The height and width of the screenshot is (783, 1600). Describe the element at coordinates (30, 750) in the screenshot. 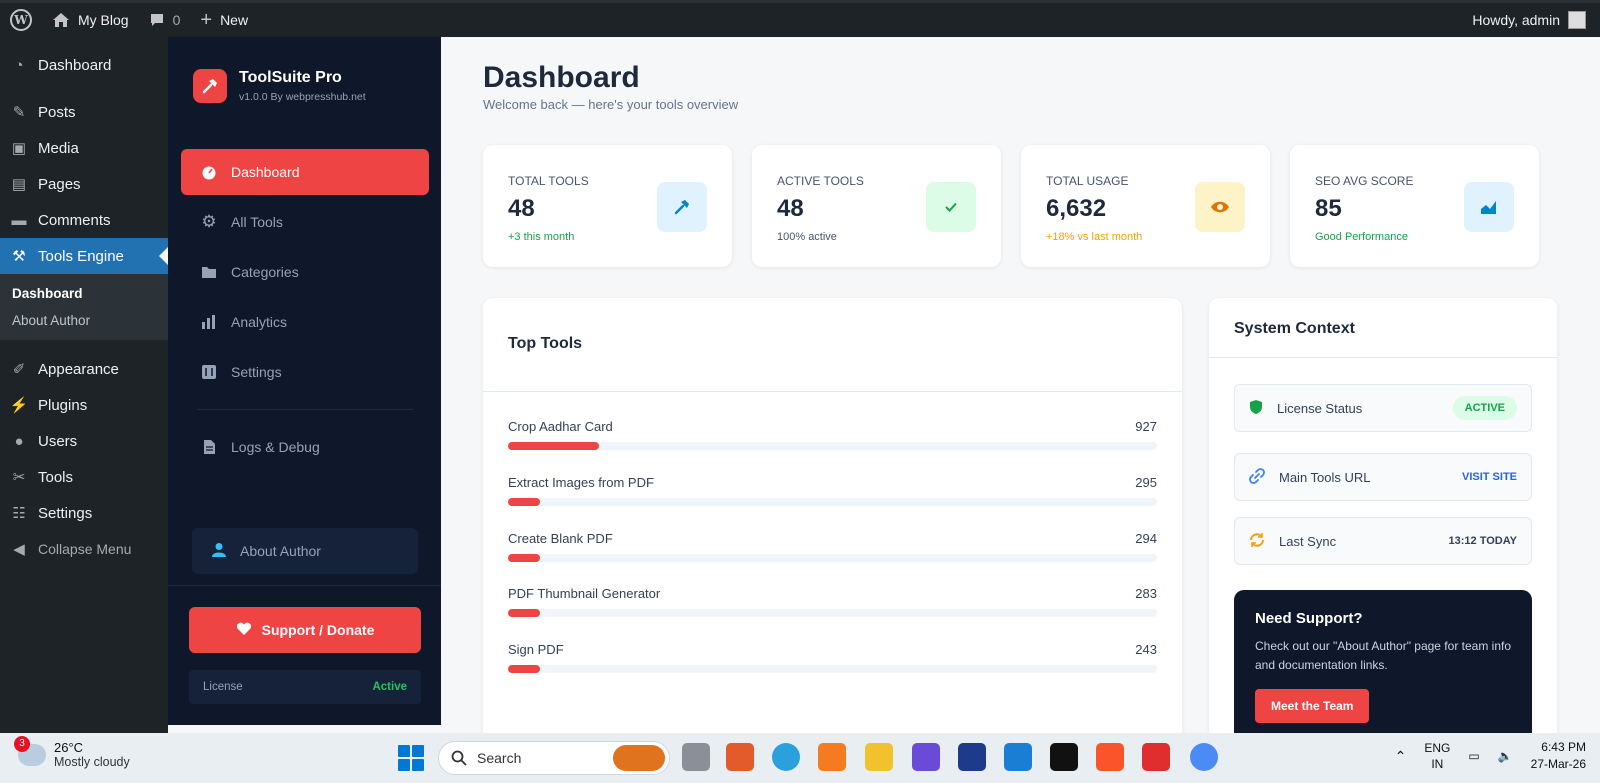

I see `cloud-icon: 3` at that location.